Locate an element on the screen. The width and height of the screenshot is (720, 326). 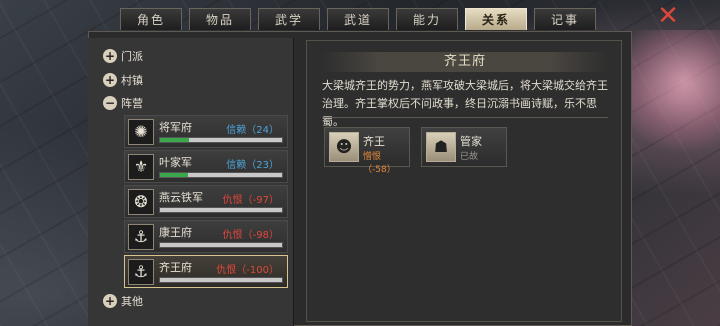
member-card: ☗ 管家 已故 is located at coordinates (464, 147).